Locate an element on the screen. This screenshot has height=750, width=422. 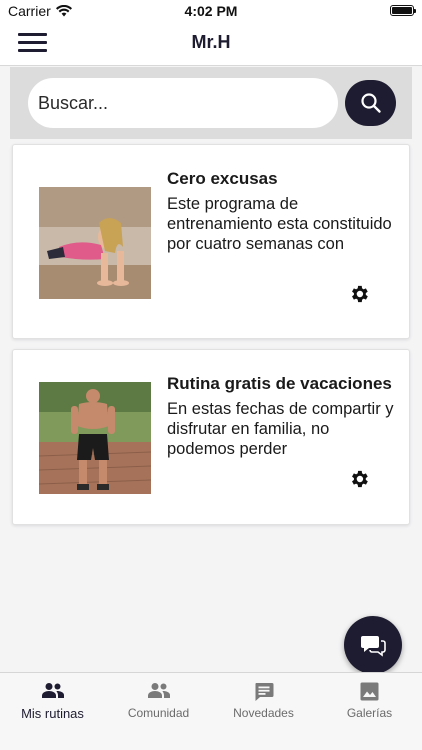
battery-icon is located at coordinates (403, 10).